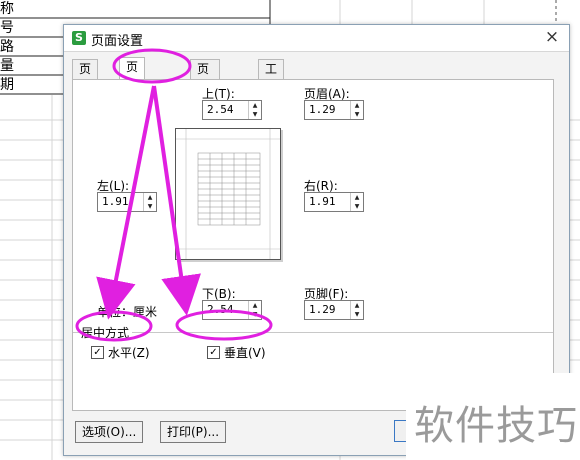 The image size is (580, 460). Describe the element at coordinates (126, 202) in the screenshot. I see `arrow-to-horizontal` at that location.